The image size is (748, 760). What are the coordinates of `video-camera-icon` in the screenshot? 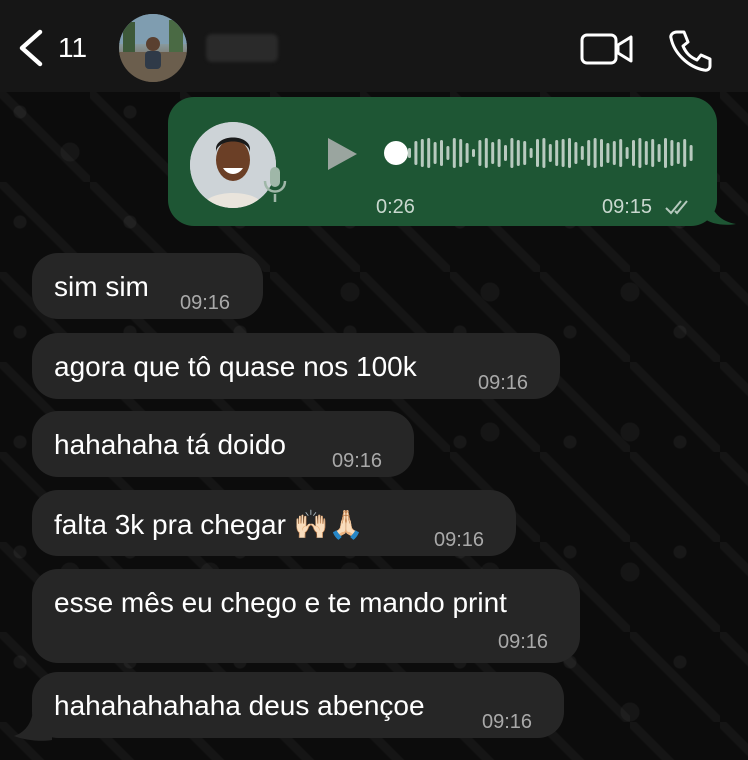 It's located at (607, 49).